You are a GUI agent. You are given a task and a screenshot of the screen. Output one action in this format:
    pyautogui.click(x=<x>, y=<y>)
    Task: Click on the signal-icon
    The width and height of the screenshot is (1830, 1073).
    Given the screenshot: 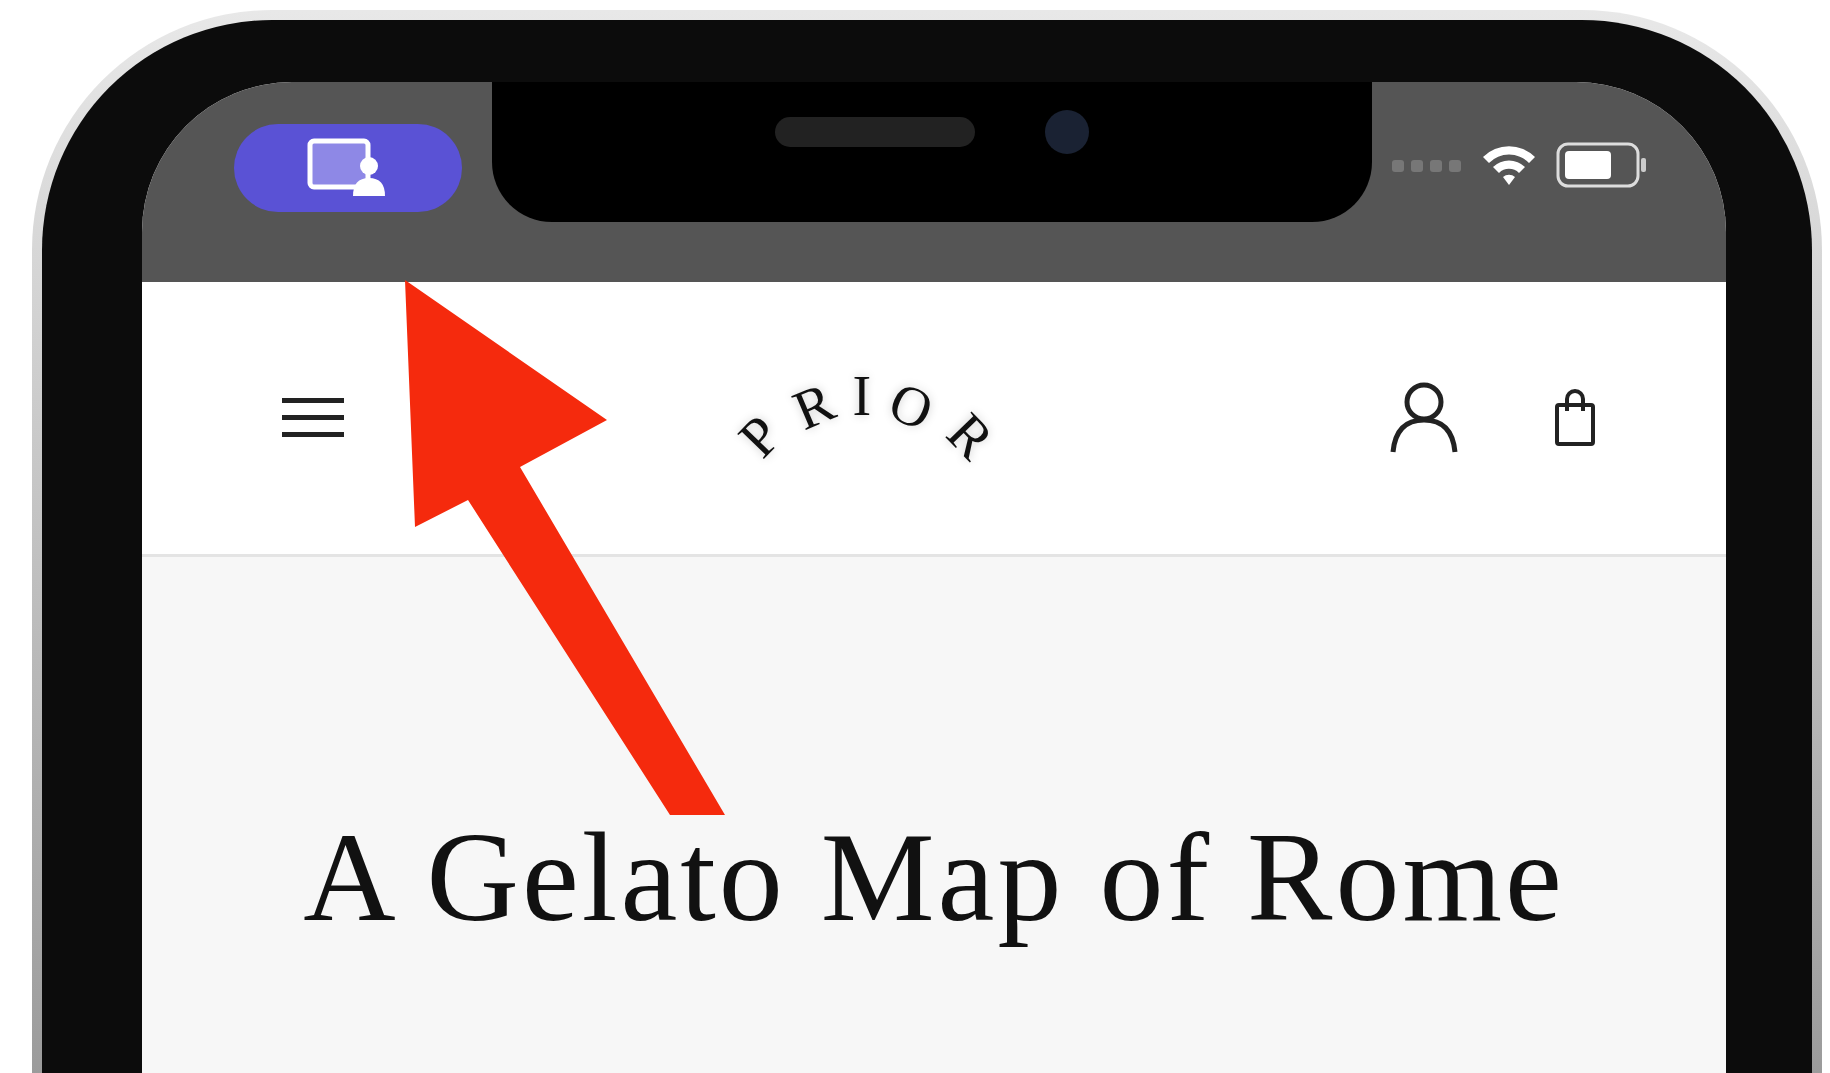 What is the action you would take?
    pyautogui.click(x=1427, y=165)
    